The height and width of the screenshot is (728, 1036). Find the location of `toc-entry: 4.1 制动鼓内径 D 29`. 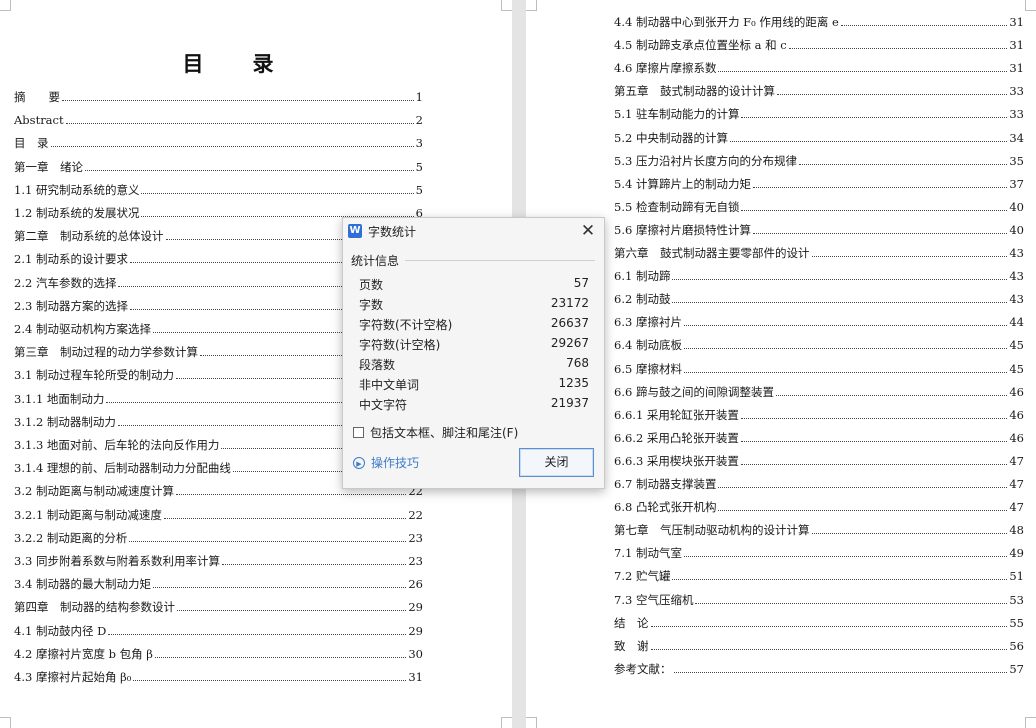

toc-entry: 4.1 制动鼓内径 D 29 is located at coordinates (218, 631).